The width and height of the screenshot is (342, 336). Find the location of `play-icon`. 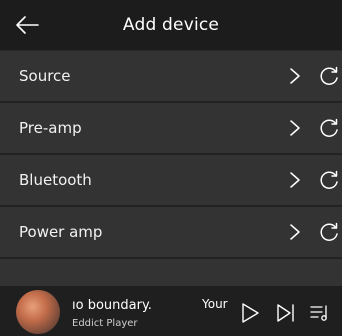

play-icon is located at coordinates (250, 313).